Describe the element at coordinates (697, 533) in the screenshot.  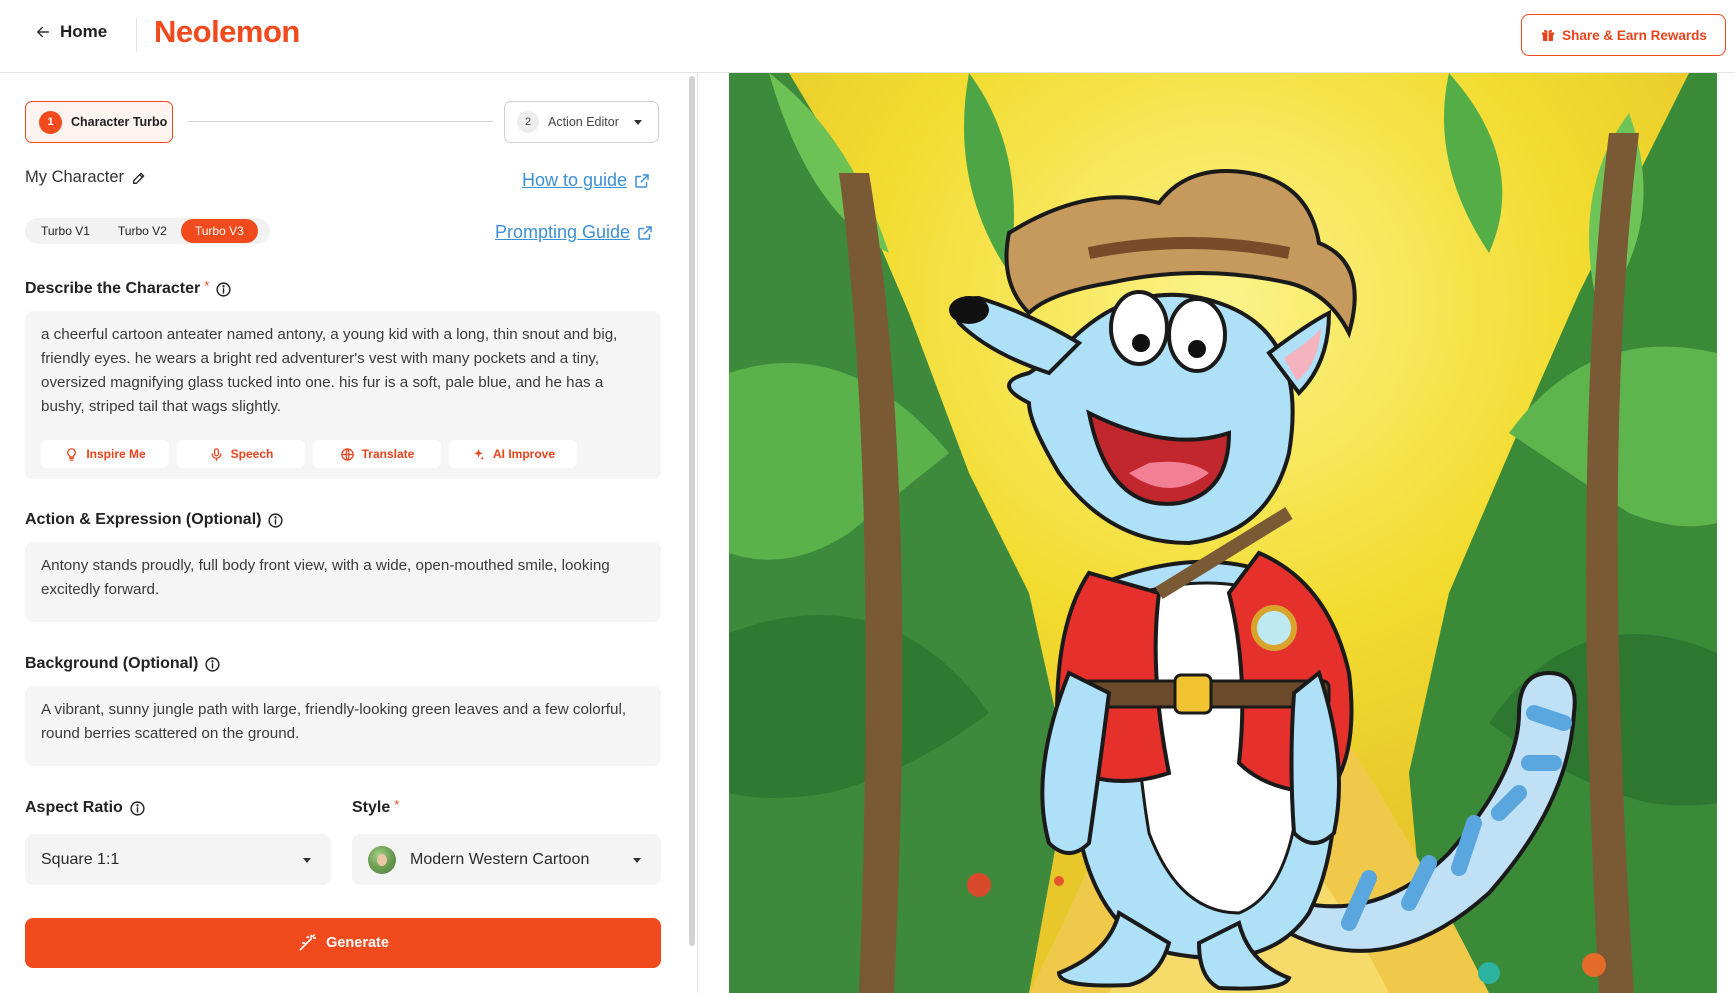
I see `panel-divider` at that location.